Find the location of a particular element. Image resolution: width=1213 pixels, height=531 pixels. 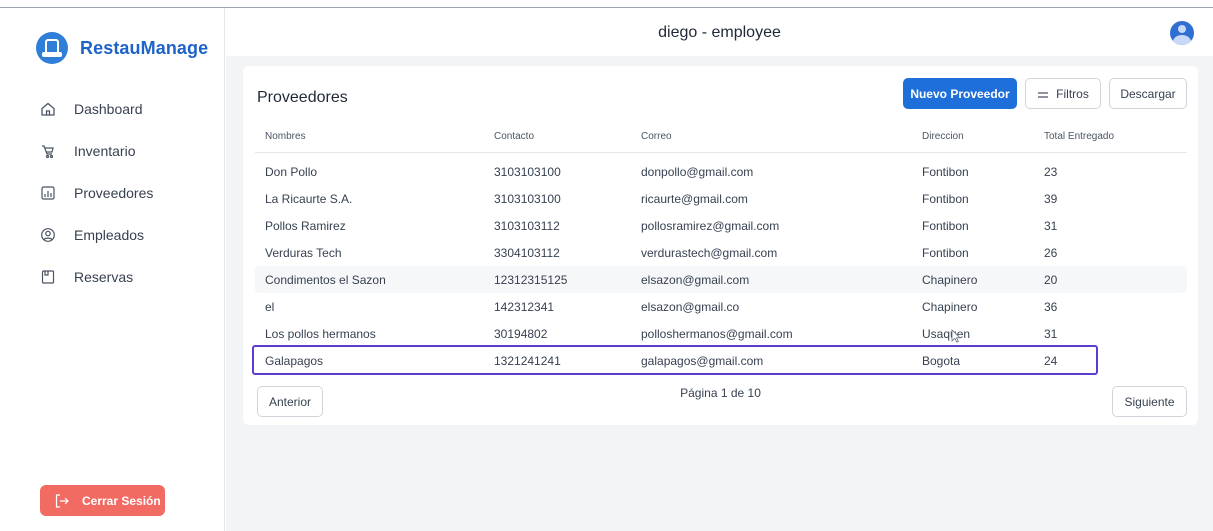

filters-label: Filtros is located at coordinates (1072, 93).